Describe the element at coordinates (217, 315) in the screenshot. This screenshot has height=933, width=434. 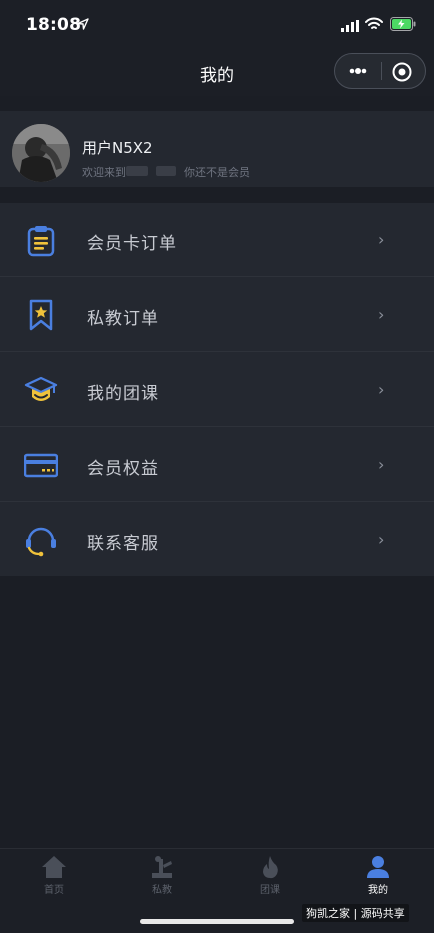
I see `menu-item-private-orders: 私教订单 ›` at that location.